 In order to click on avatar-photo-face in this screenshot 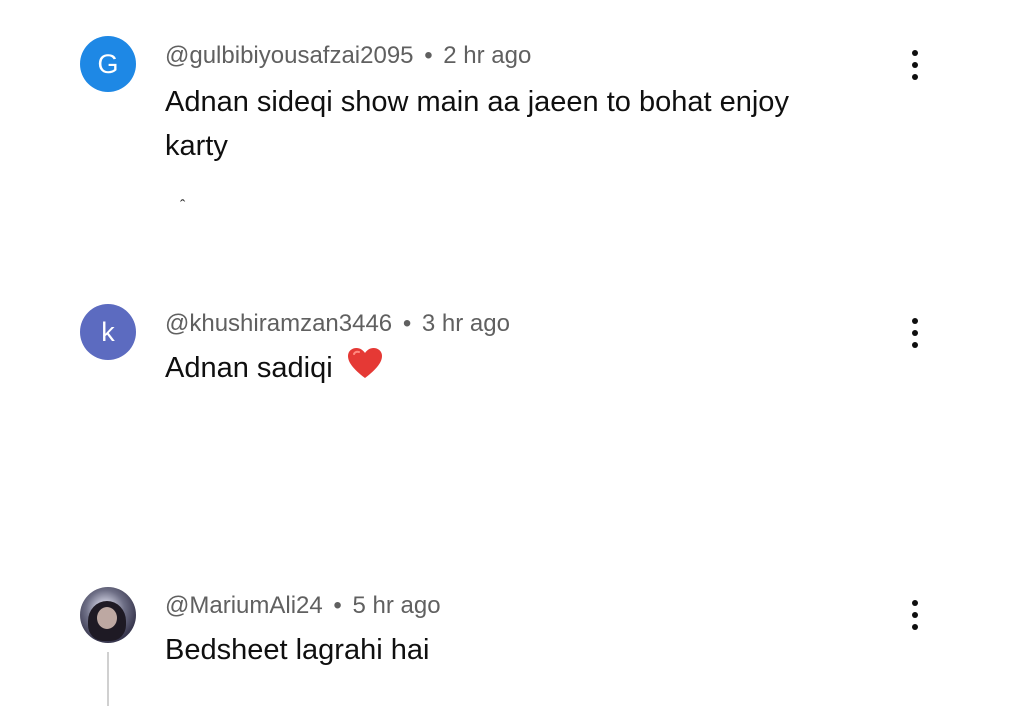, I will do `click(107, 618)`.